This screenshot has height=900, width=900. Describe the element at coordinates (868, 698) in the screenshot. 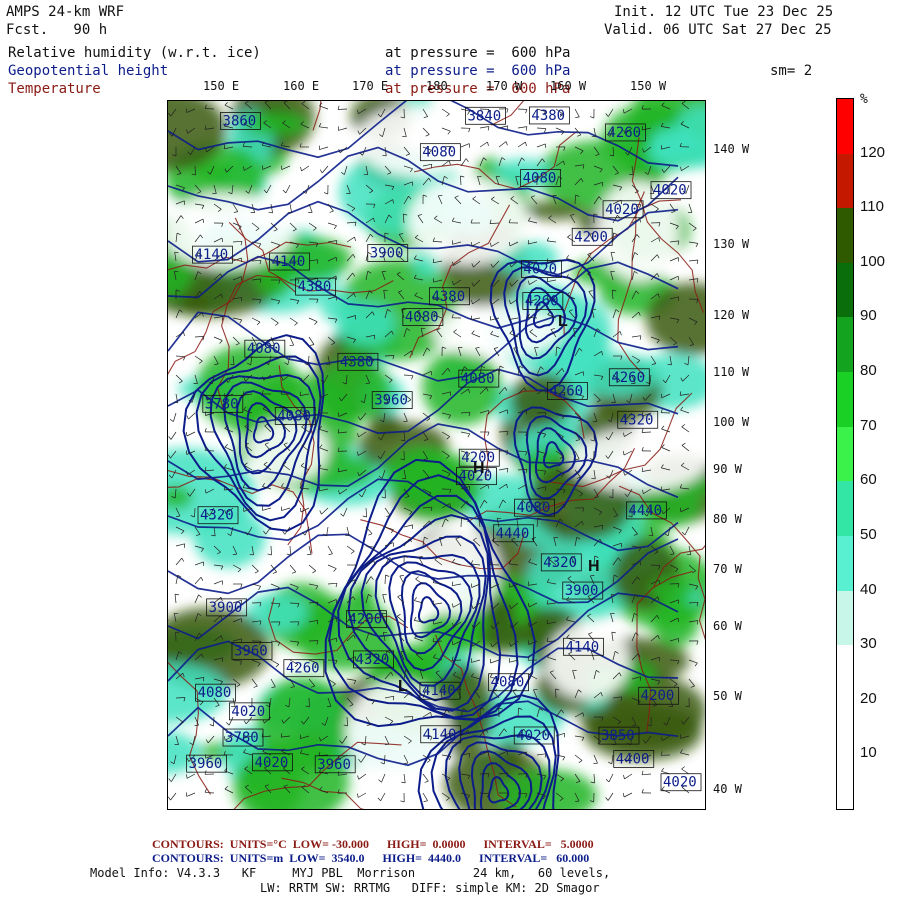

I see `legend-tick-label: 20` at that location.